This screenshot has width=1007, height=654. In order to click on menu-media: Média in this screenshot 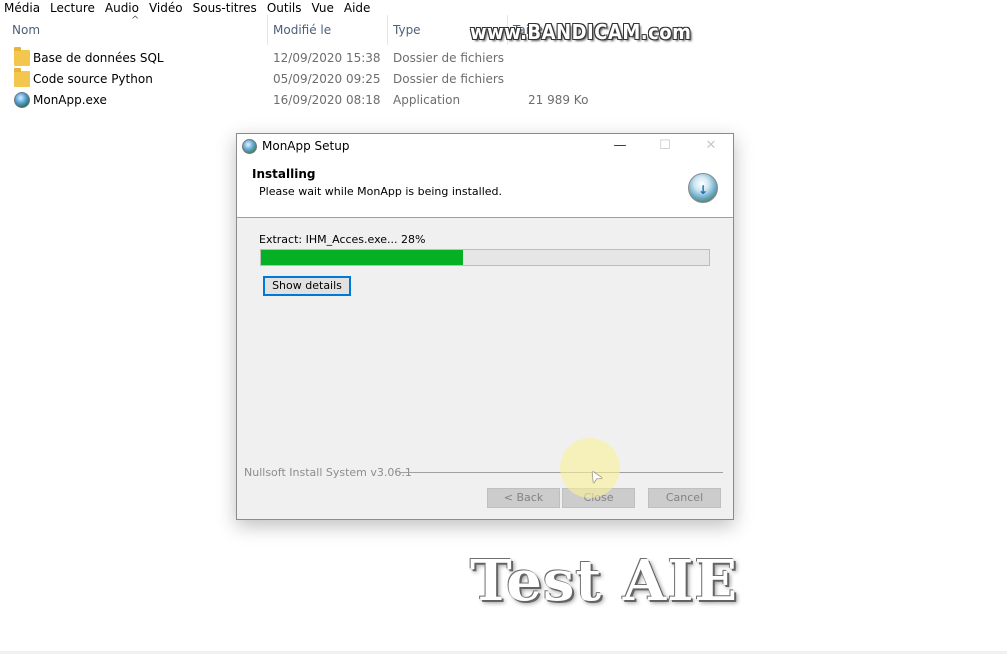, I will do `click(23, 8)`.